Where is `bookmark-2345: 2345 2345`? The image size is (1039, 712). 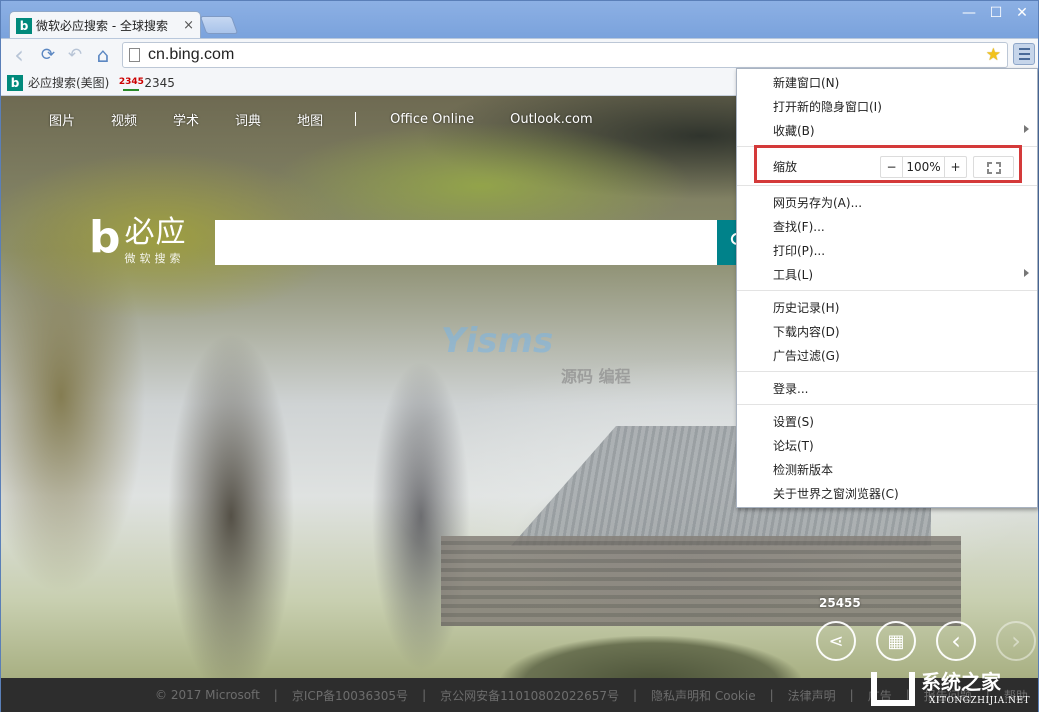 bookmark-2345: 2345 2345 is located at coordinates (147, 83).